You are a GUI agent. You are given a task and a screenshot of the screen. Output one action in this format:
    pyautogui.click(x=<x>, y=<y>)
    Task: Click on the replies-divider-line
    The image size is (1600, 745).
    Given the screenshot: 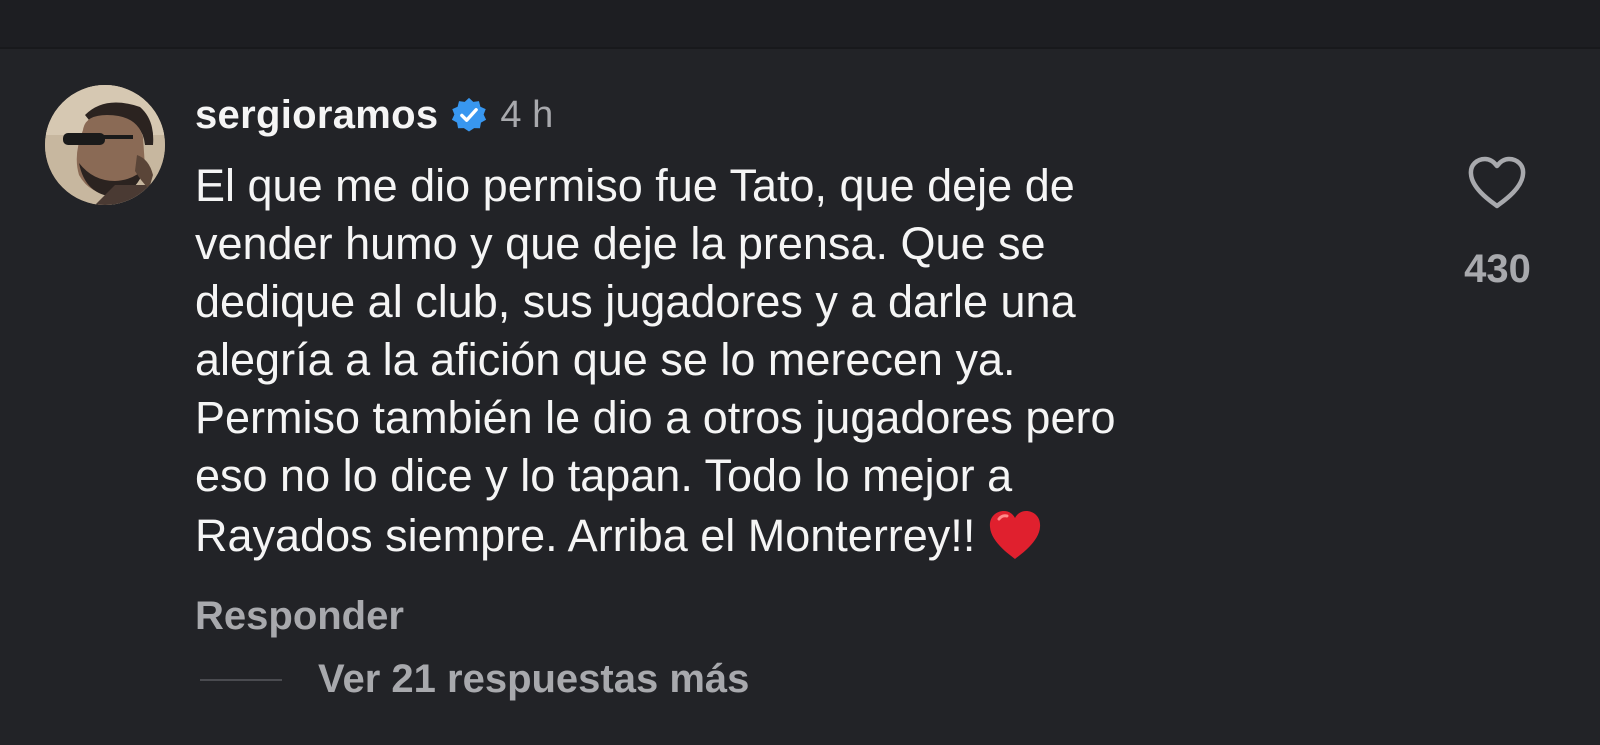 What is the action you would take?
    pyautogui.click(x=241, y=679)
    